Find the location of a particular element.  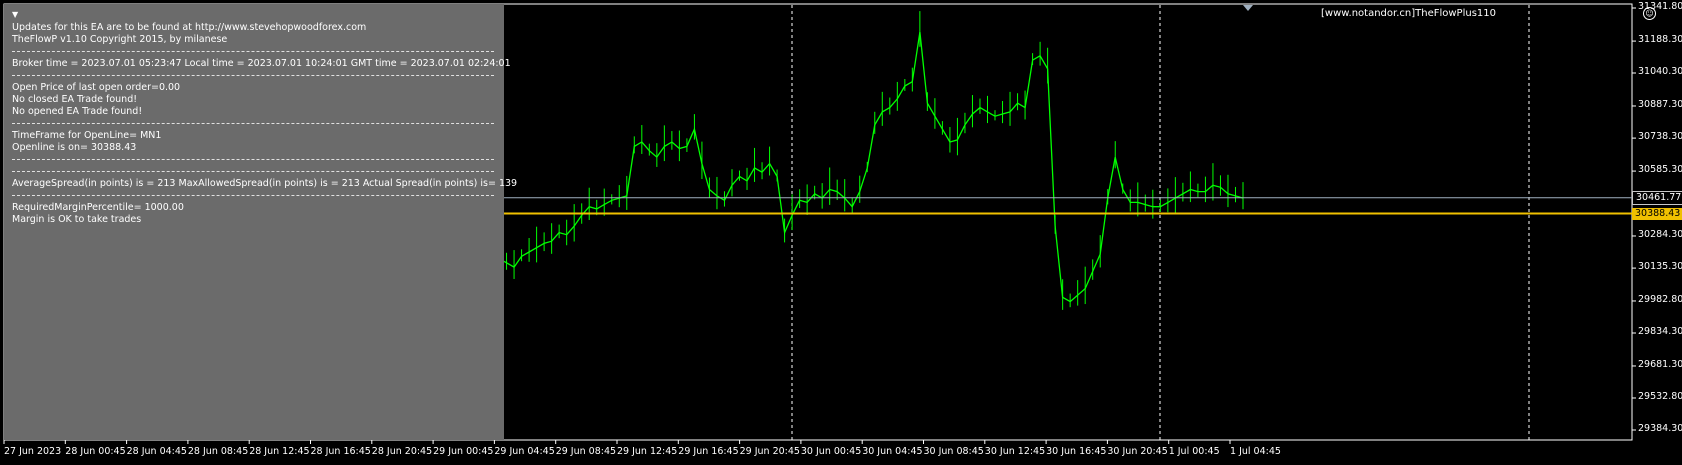

collapse-arrow-icon: ▼ is located at coordinates (15, 14).